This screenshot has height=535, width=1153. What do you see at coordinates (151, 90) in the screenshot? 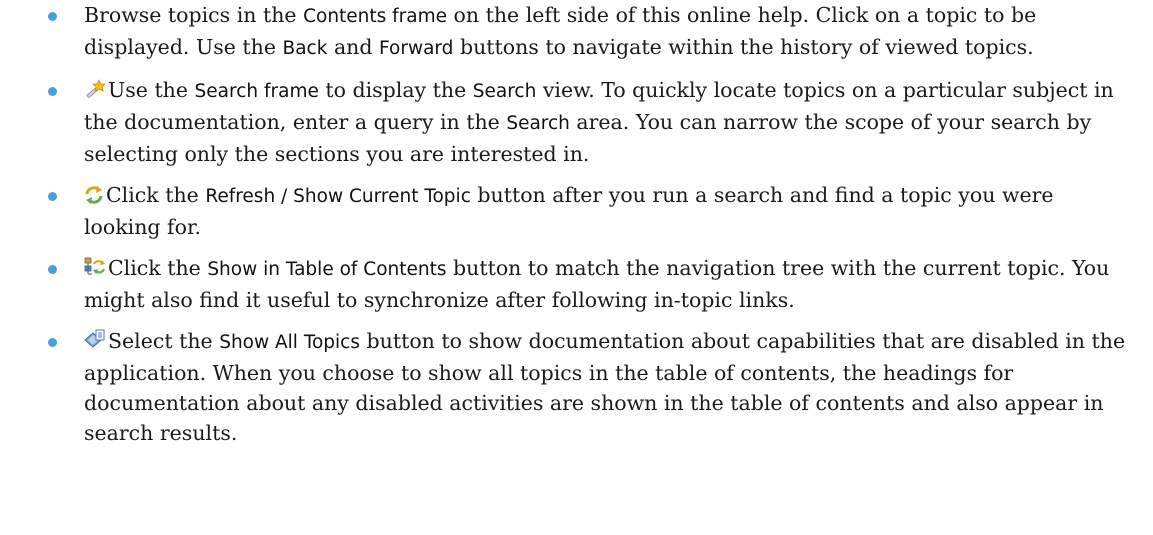
I see `body-text: Use the` at bounding box center [151, 90].